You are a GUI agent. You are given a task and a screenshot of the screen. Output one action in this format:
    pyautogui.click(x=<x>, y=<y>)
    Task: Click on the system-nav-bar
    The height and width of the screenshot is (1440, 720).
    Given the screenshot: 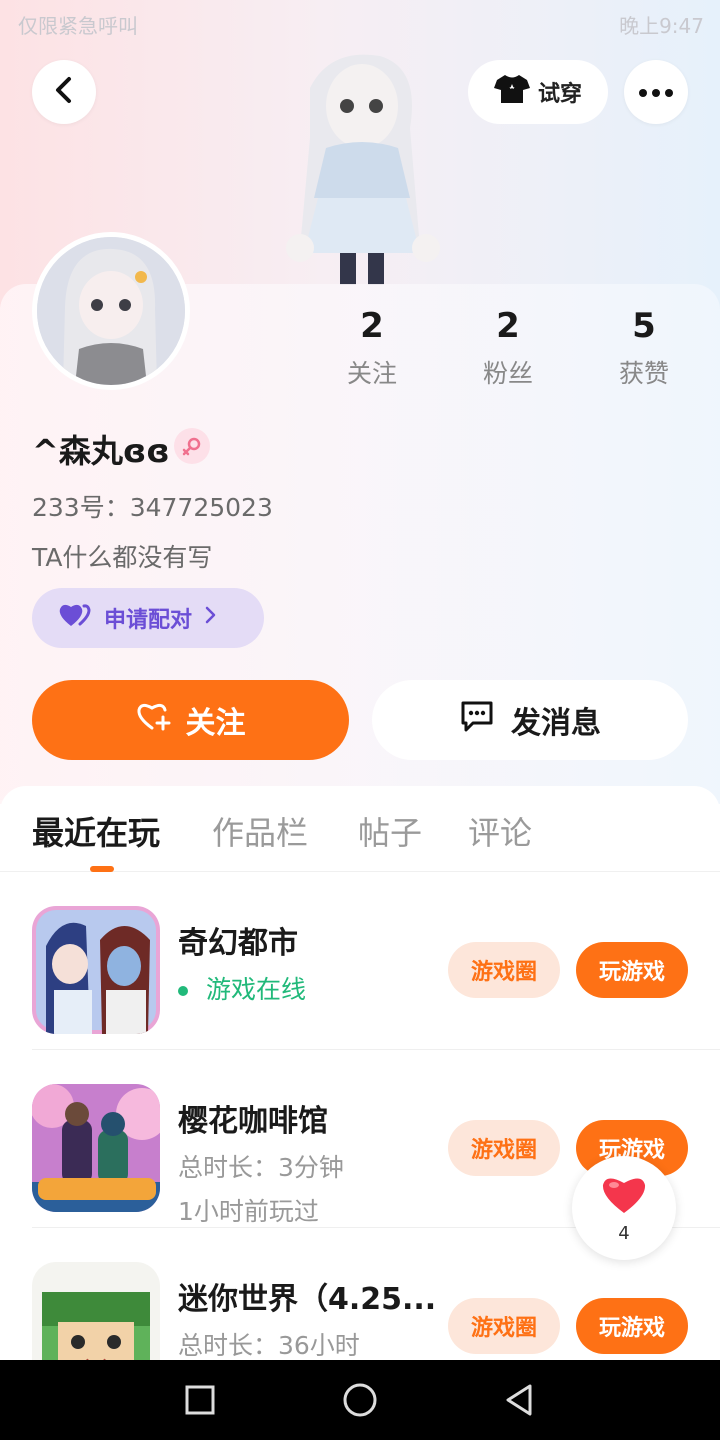 What is the action you would take?
    pyautogui.click(x=360, y=1400)
    